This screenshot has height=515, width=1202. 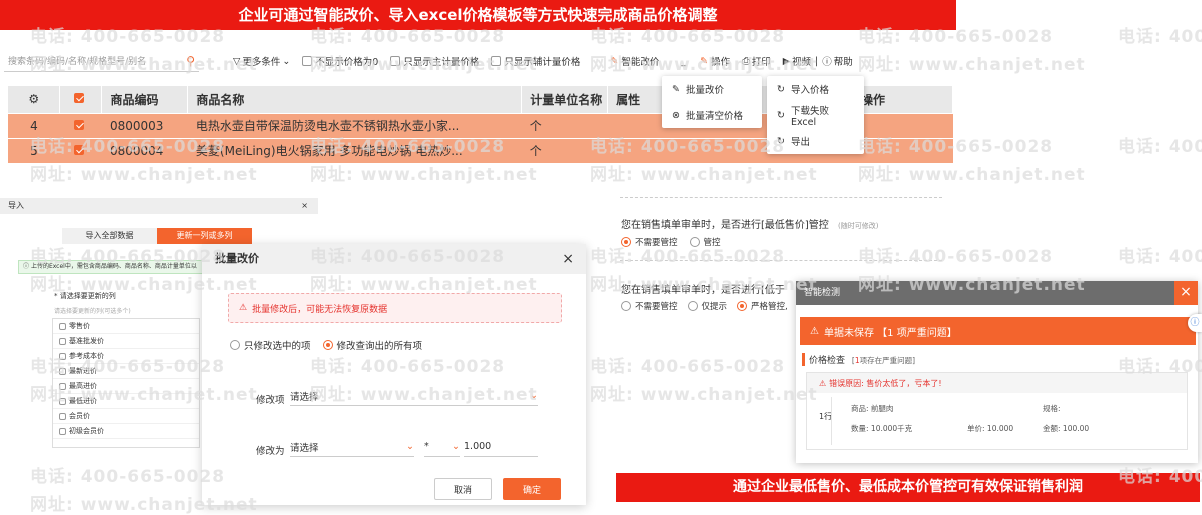 I want to click on list-item-label: 会员价, so click(x=79, y=416).